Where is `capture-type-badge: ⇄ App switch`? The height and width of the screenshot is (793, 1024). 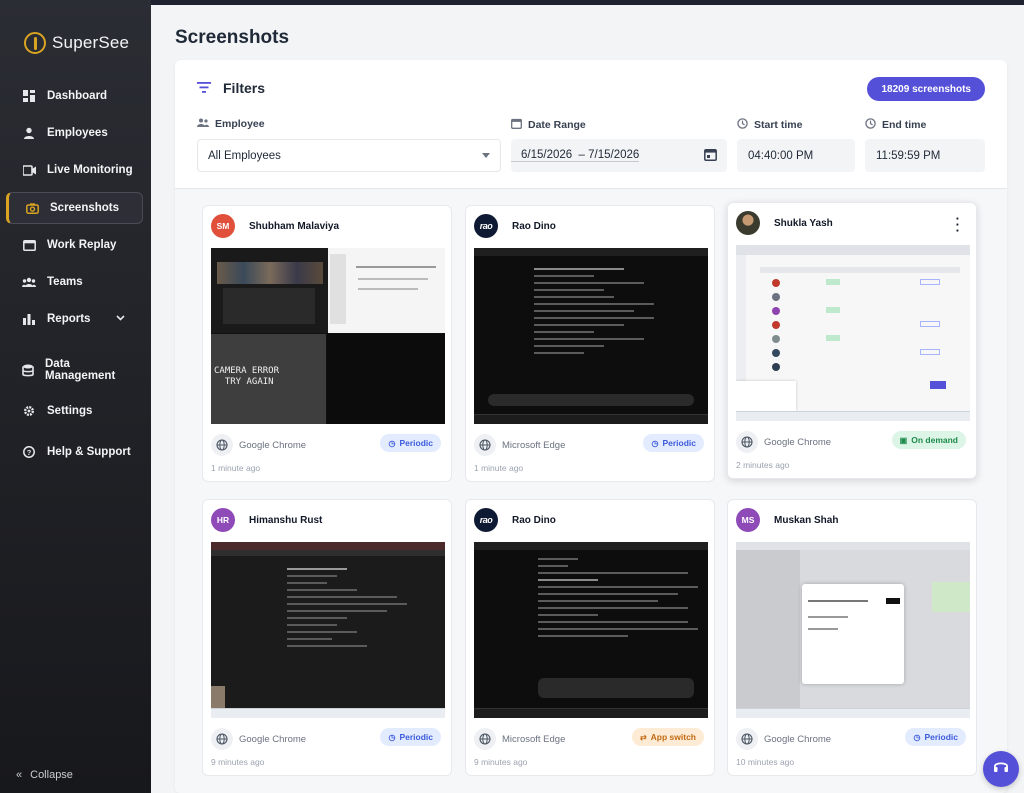 capture-type-badge: ⇄ App switch is located at coordinates (667, 737).